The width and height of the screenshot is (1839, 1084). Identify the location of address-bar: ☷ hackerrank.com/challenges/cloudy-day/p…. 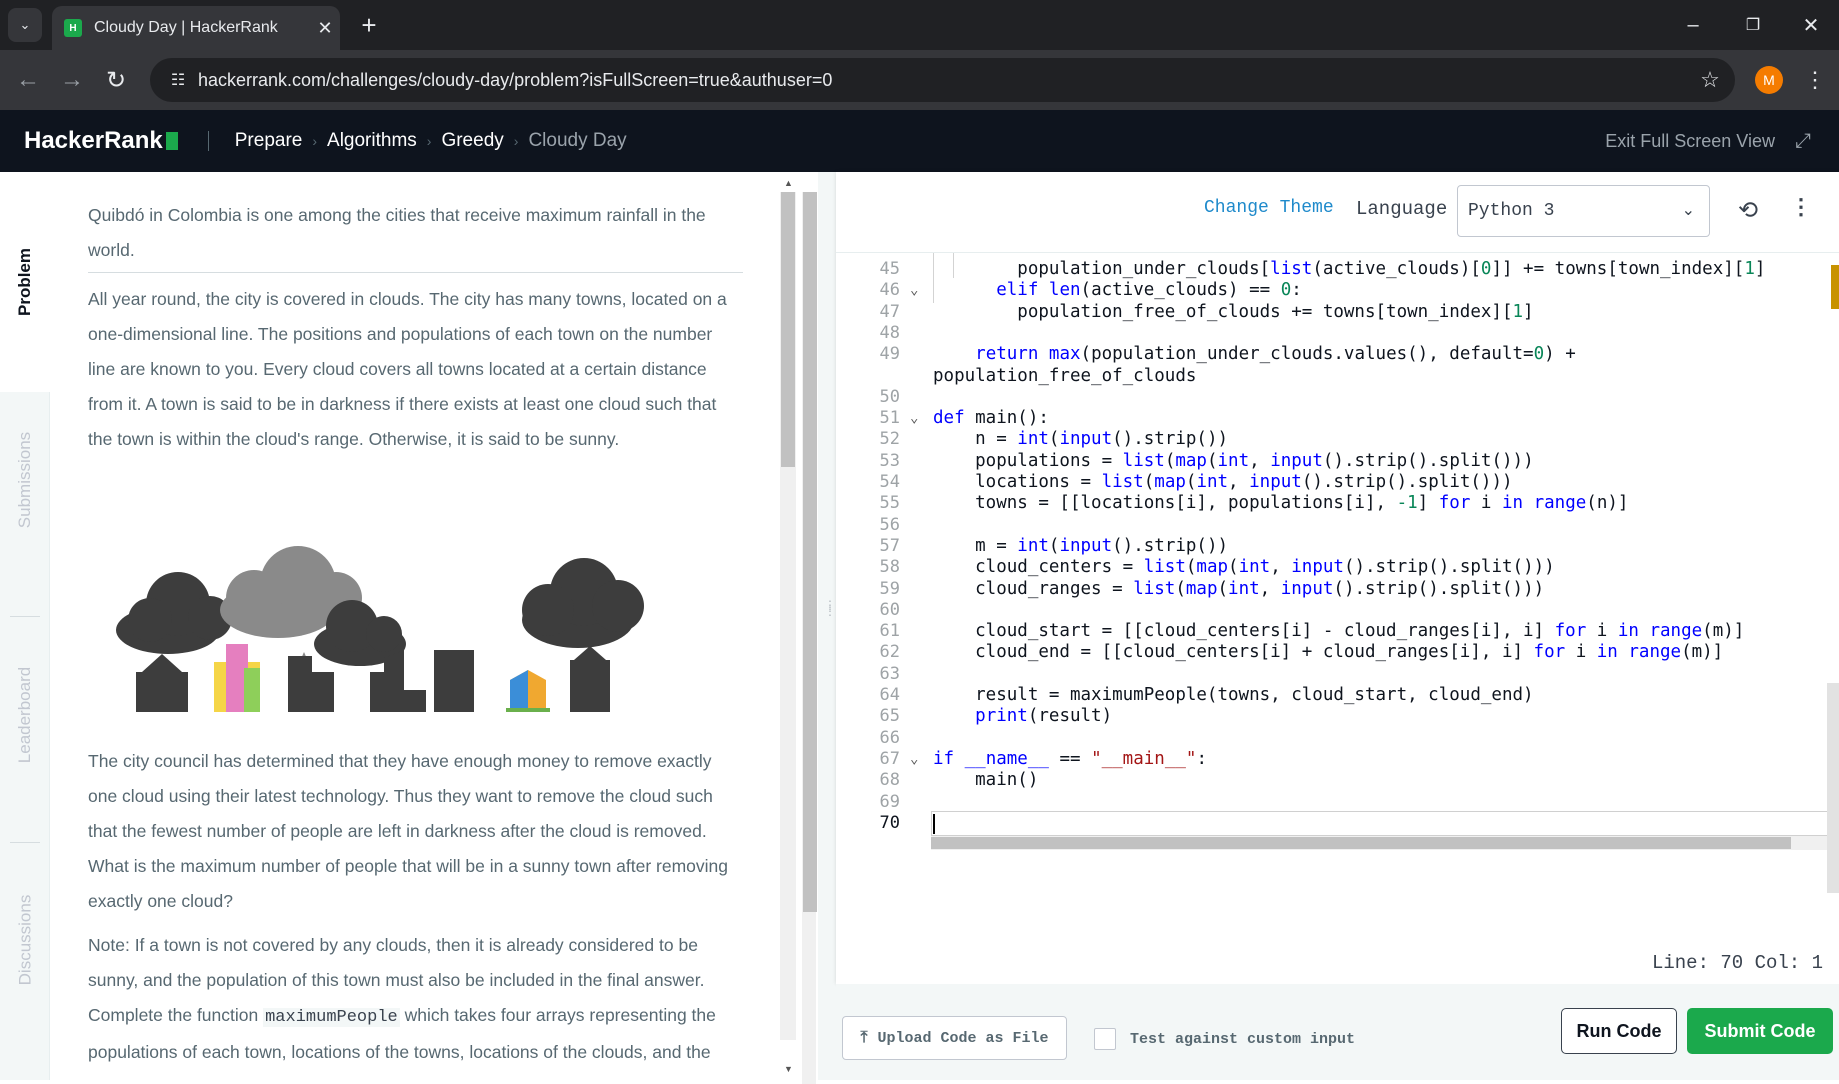
(942, 80).